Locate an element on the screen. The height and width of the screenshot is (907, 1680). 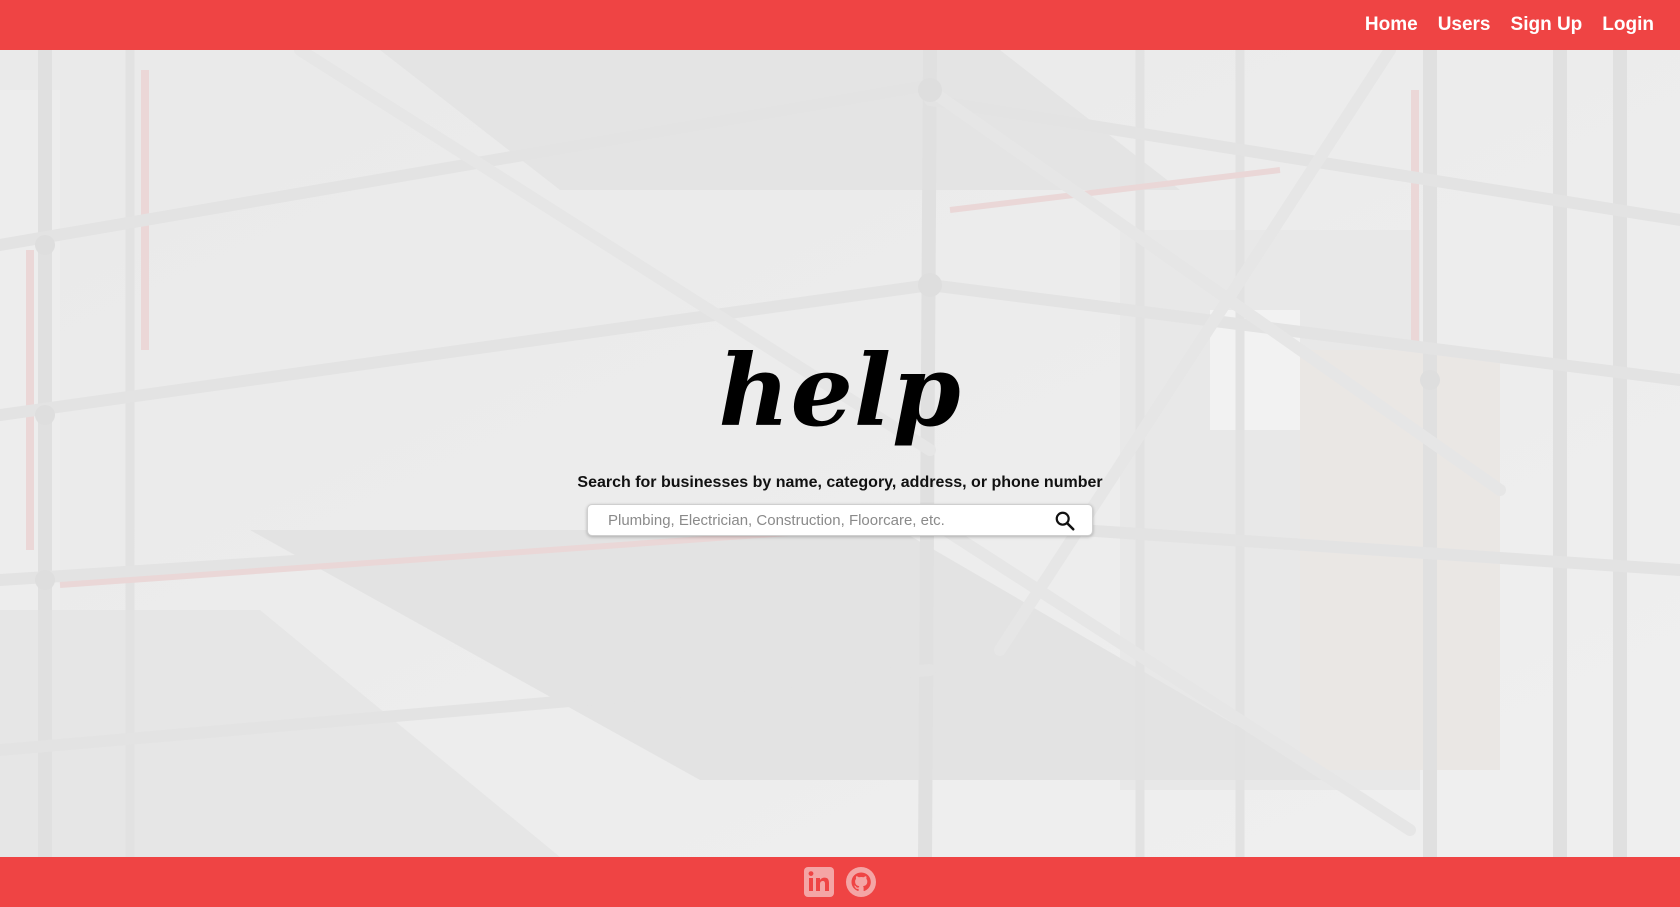
nav-users-link: Users is located at coordinates (1464, 25).